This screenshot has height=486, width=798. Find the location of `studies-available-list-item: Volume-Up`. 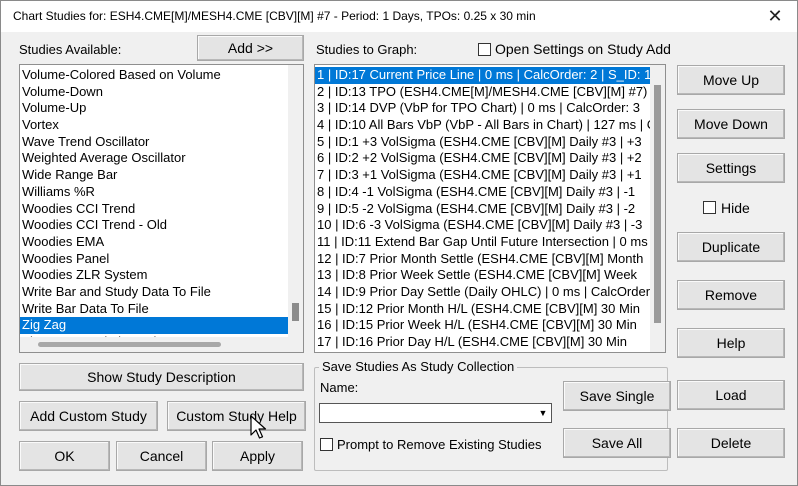

studies-available-list-item: Volume-Up is located at coordinates (154, 108).